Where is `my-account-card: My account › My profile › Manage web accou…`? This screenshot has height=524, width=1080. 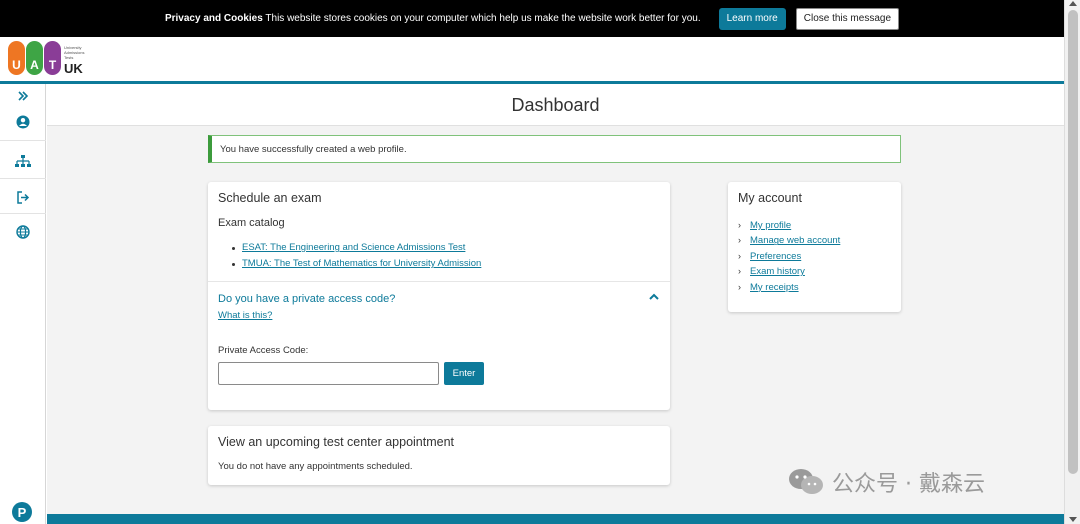
my-account-card: My account › My profile › Manage web accou… is located at coordinates (814, 247).